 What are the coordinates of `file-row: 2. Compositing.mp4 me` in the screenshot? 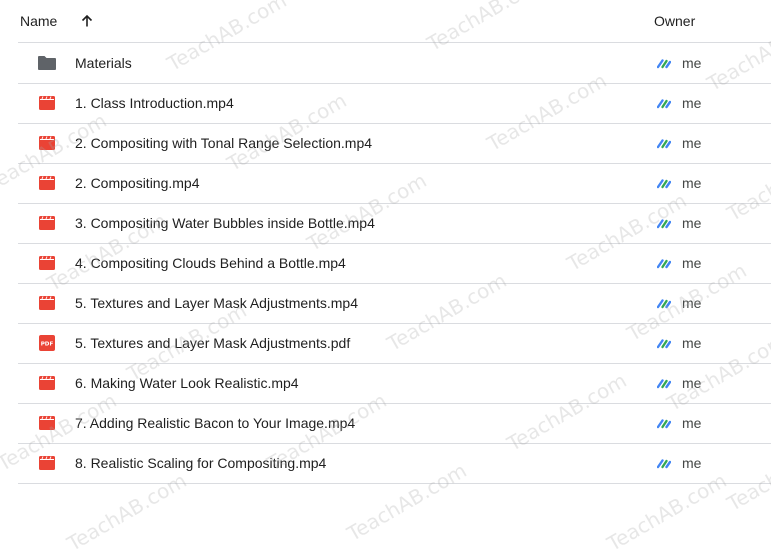 It's located at (394, 183).